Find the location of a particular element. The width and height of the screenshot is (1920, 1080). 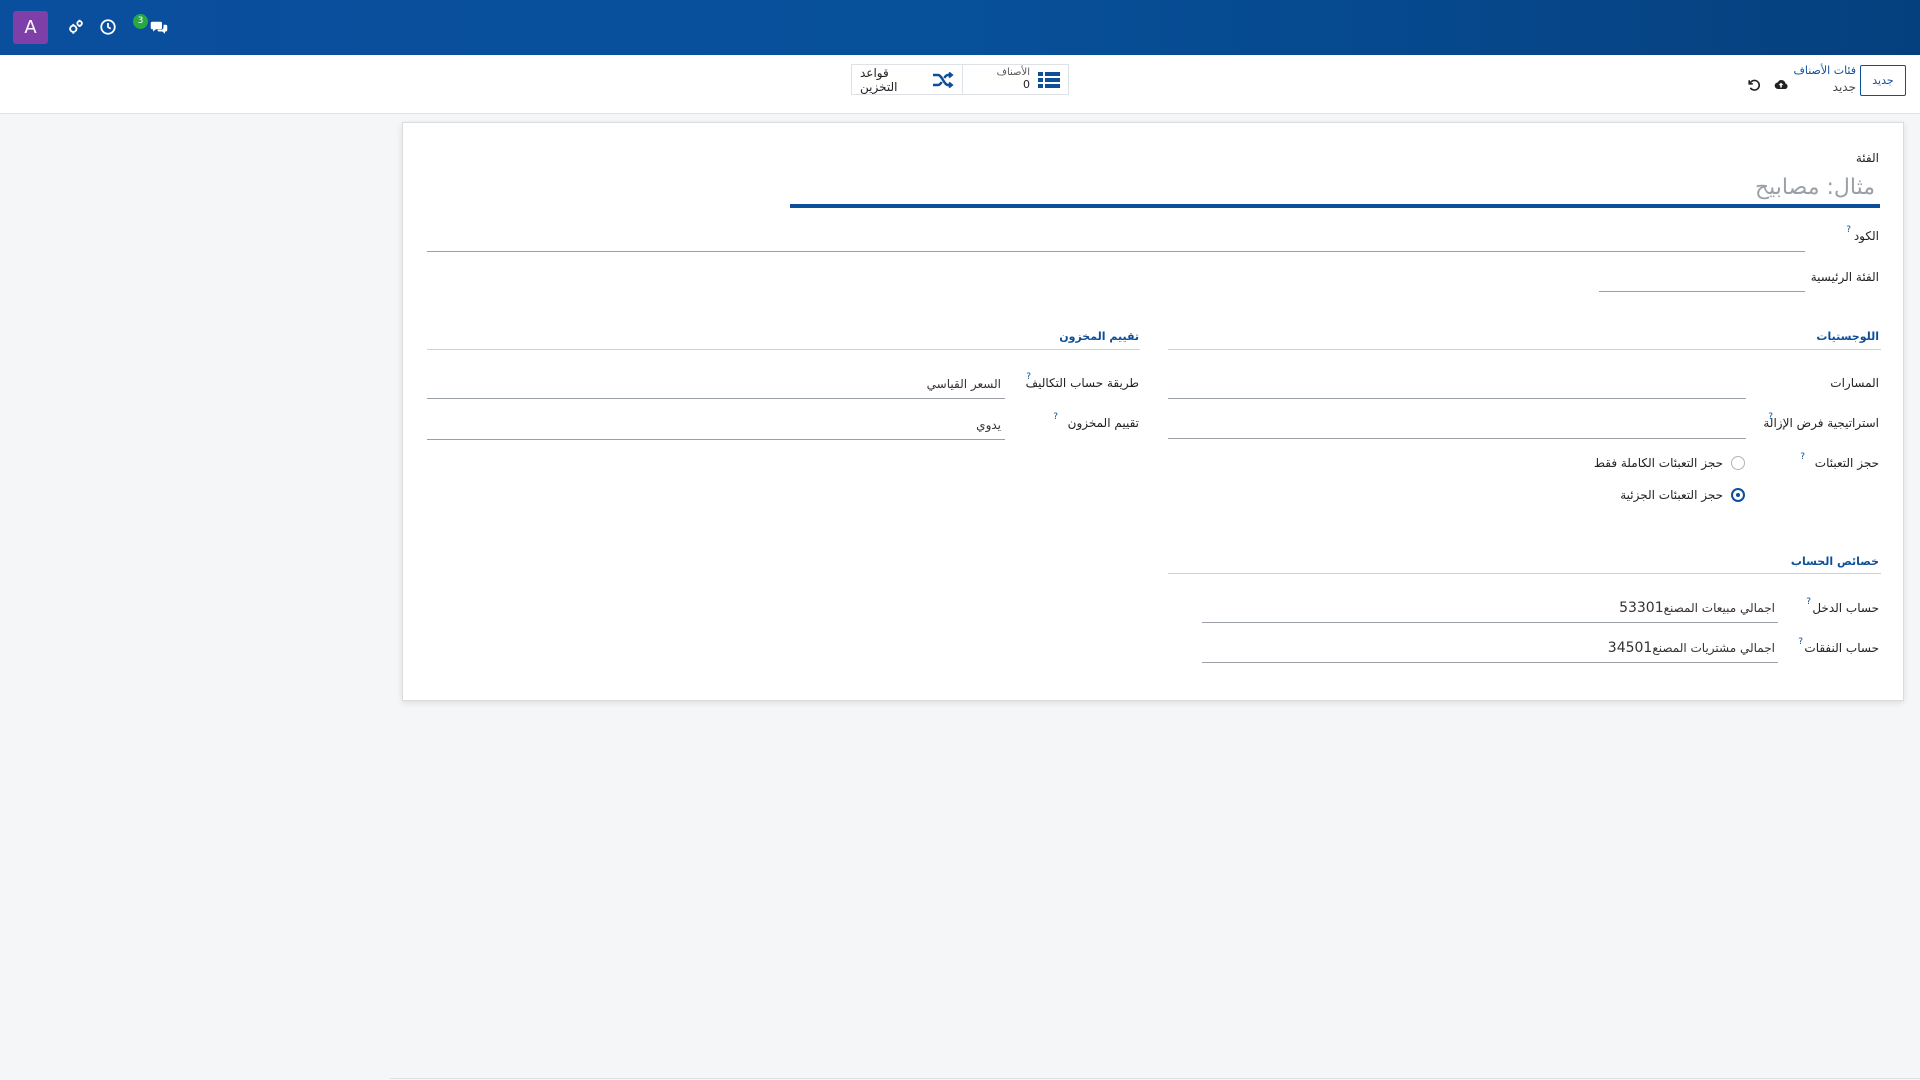

chat-icon is located at coordinates (159, 27).